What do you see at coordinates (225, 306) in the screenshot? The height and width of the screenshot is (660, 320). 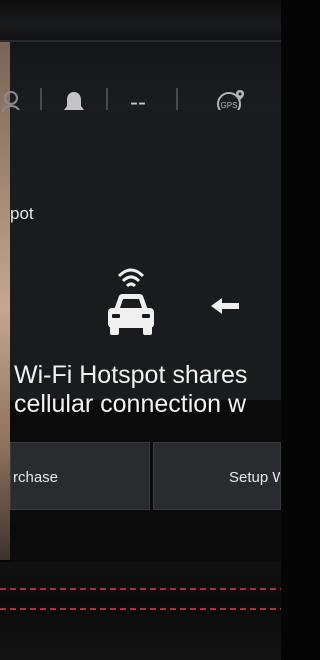 I see `back-arrow-icon` at bounding box center [225, 306].